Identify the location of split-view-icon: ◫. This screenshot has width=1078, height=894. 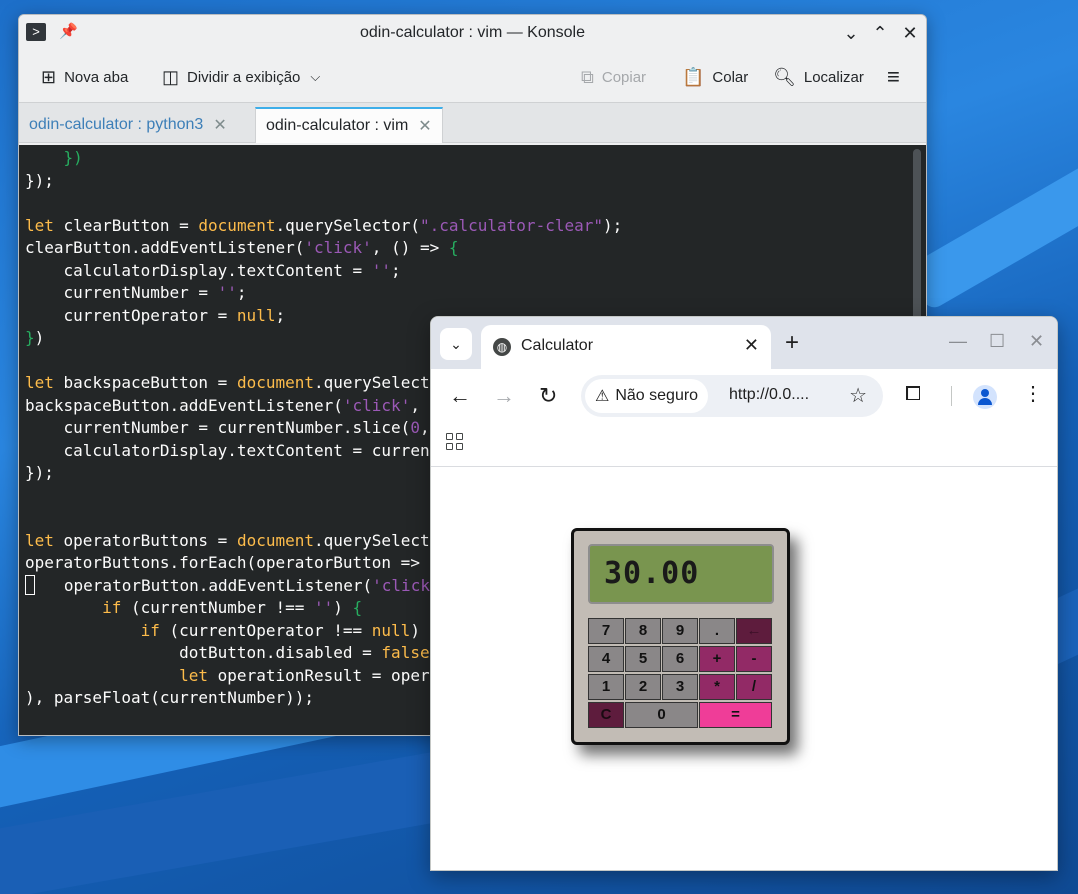
(171, 76).